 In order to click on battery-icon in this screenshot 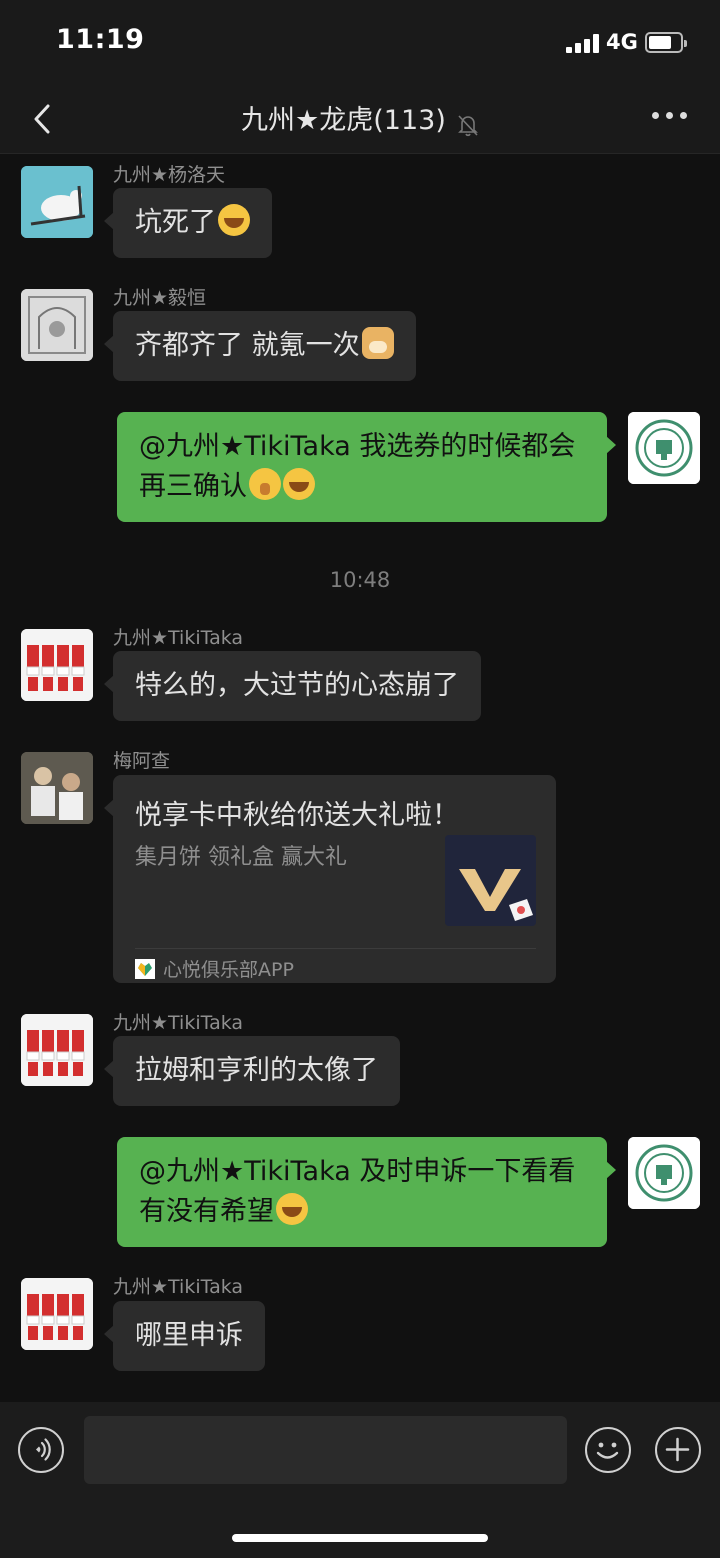, I will do `click(666, 42)`.